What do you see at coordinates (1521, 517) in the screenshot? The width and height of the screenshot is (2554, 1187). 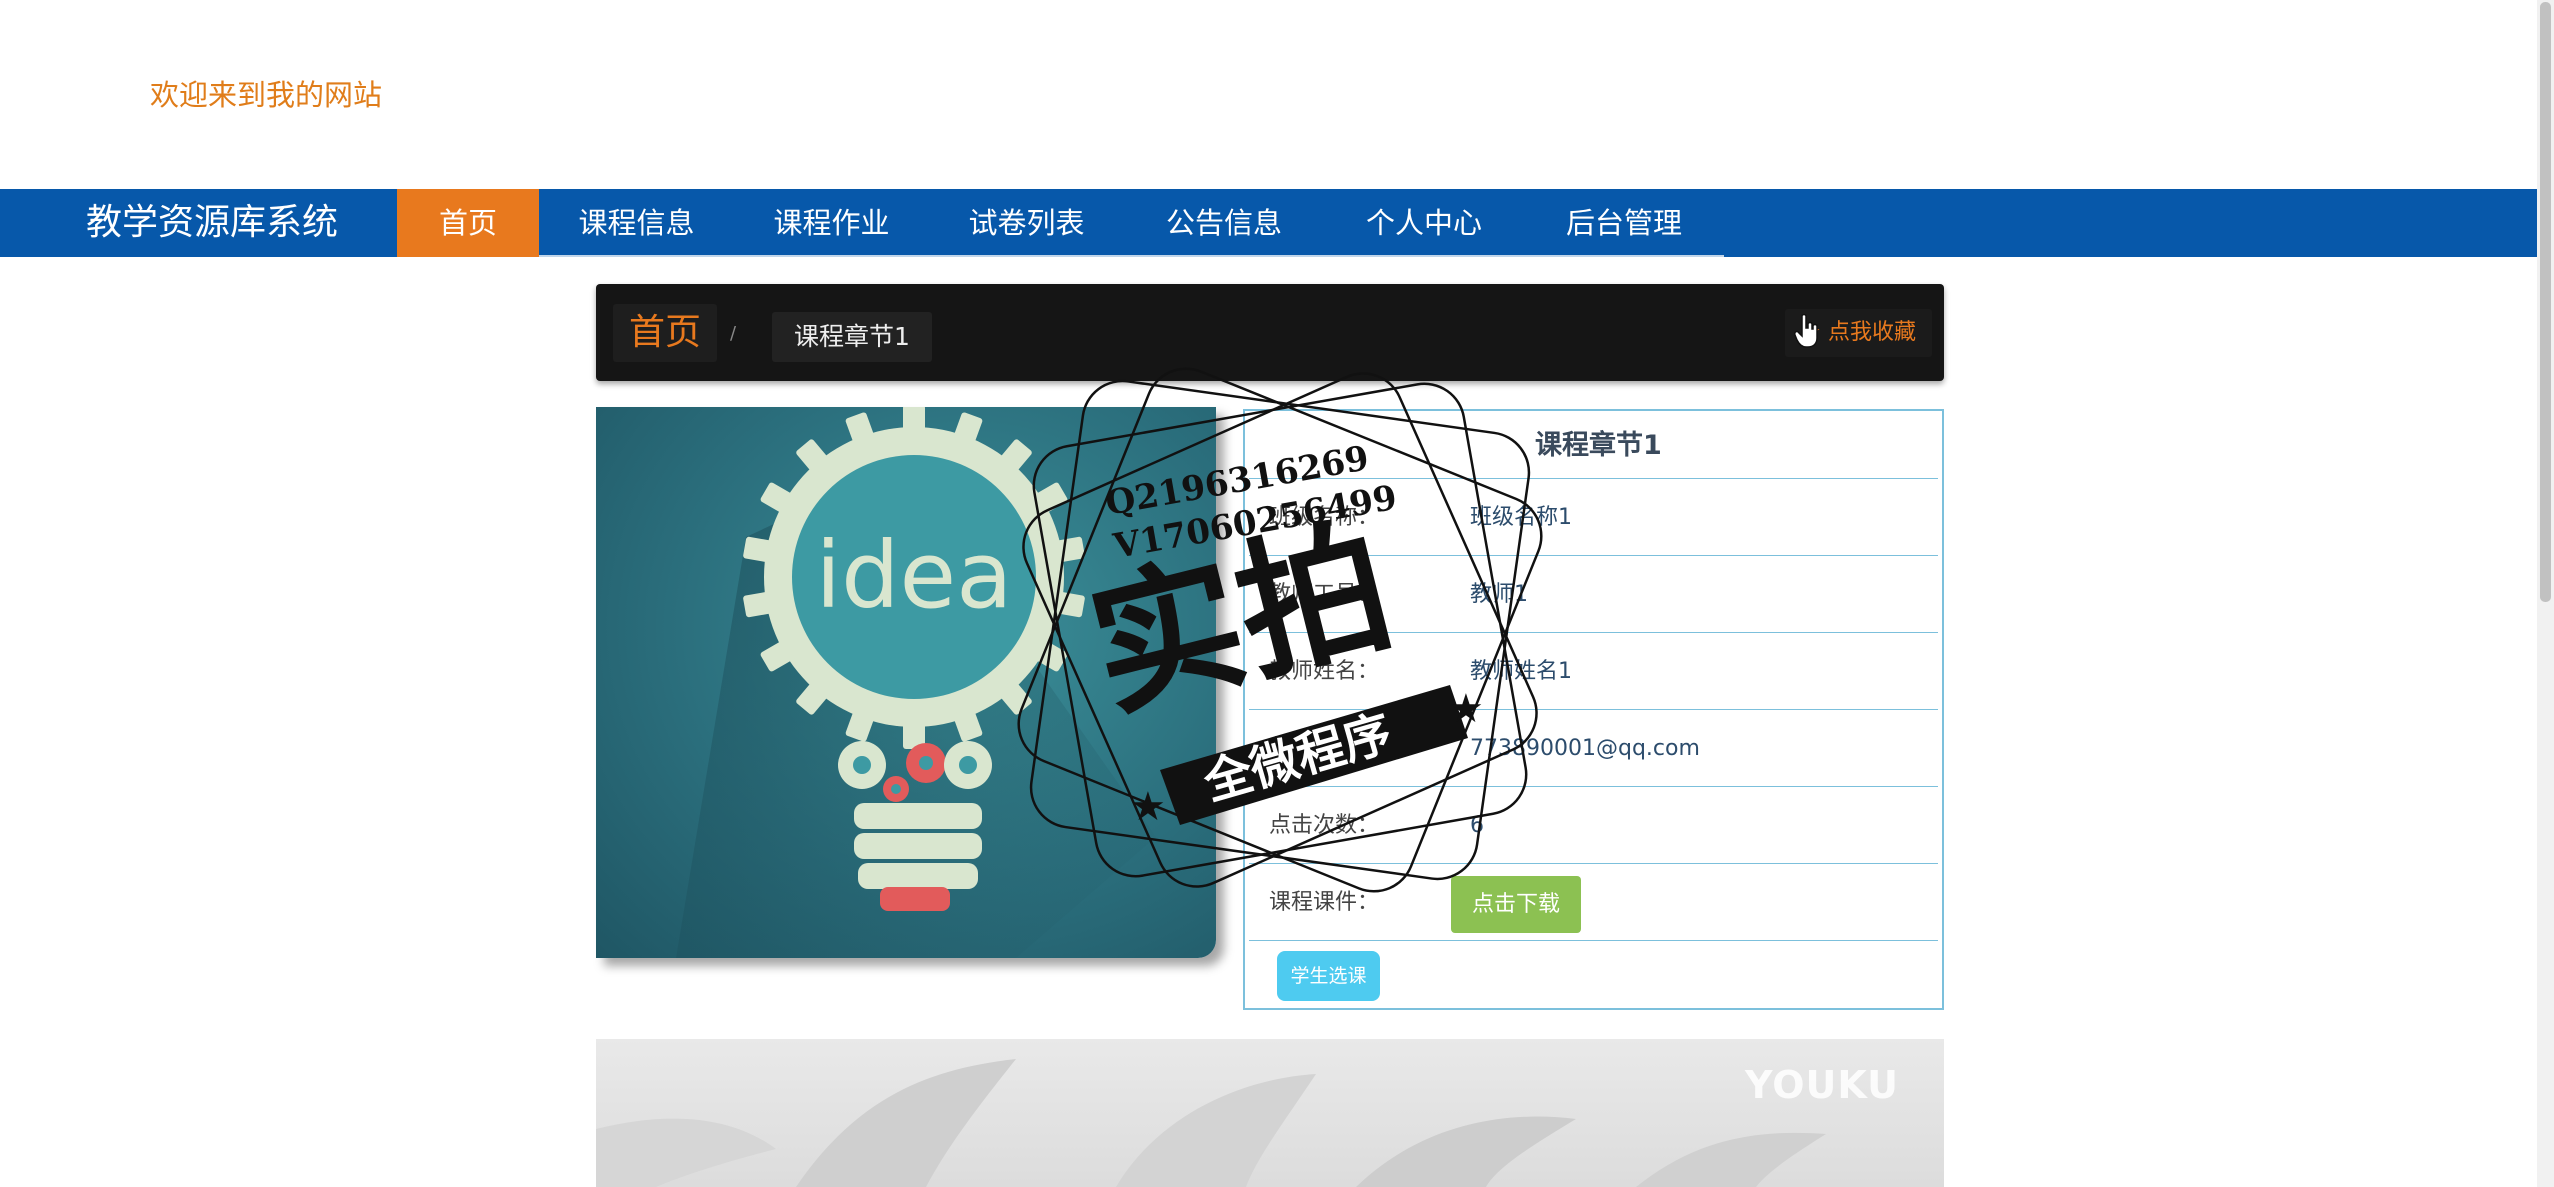 I see `detail-value: 班级名称1` at bounding box center [1521, 517].